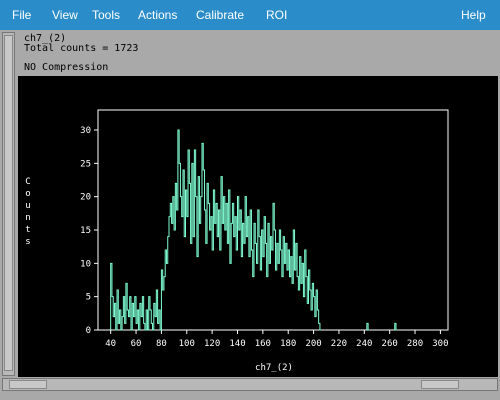 The width and height of the screenshot is (500, 400). I want to click on y-tick-label: 30, so click(85, 131).